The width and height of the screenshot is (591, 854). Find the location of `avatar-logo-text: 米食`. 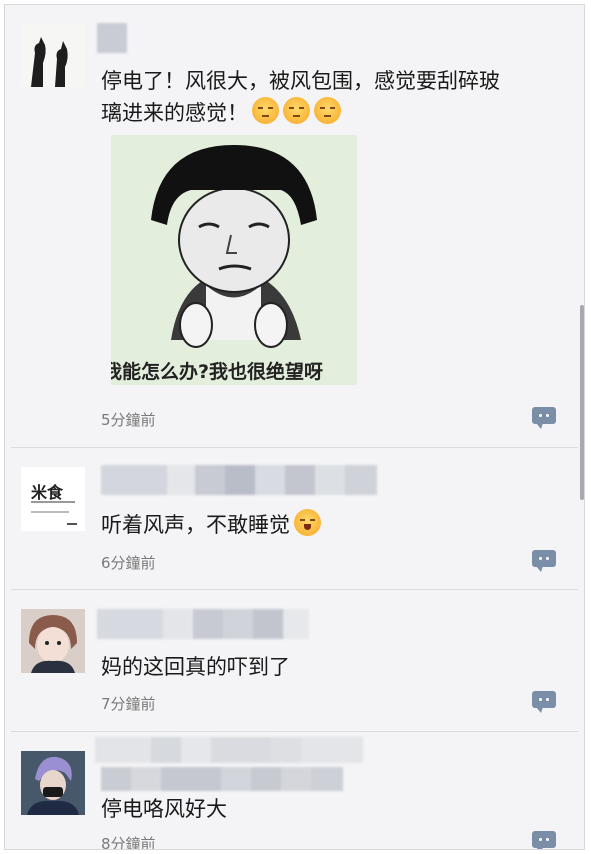

avatar-logo-text: 米食 is located at coordinates (47, 492).